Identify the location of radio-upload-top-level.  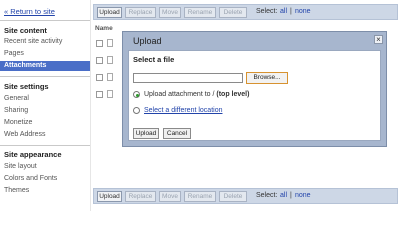
(136, 94).